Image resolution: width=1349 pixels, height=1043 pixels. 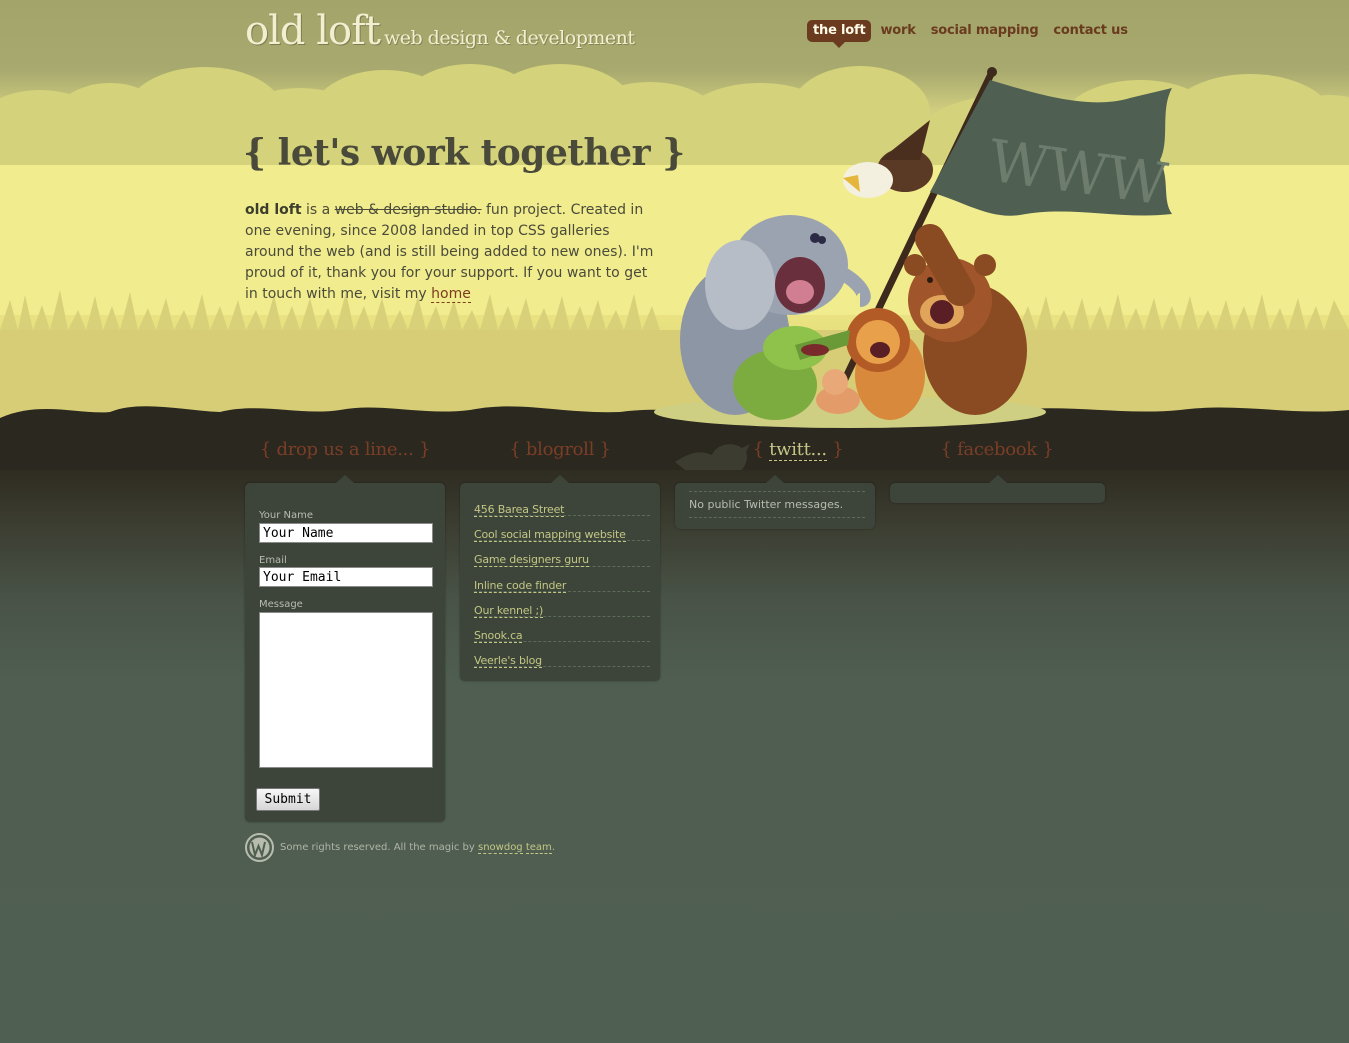 I want to click on twitter-title-open: {, so click(x=761, y=449).